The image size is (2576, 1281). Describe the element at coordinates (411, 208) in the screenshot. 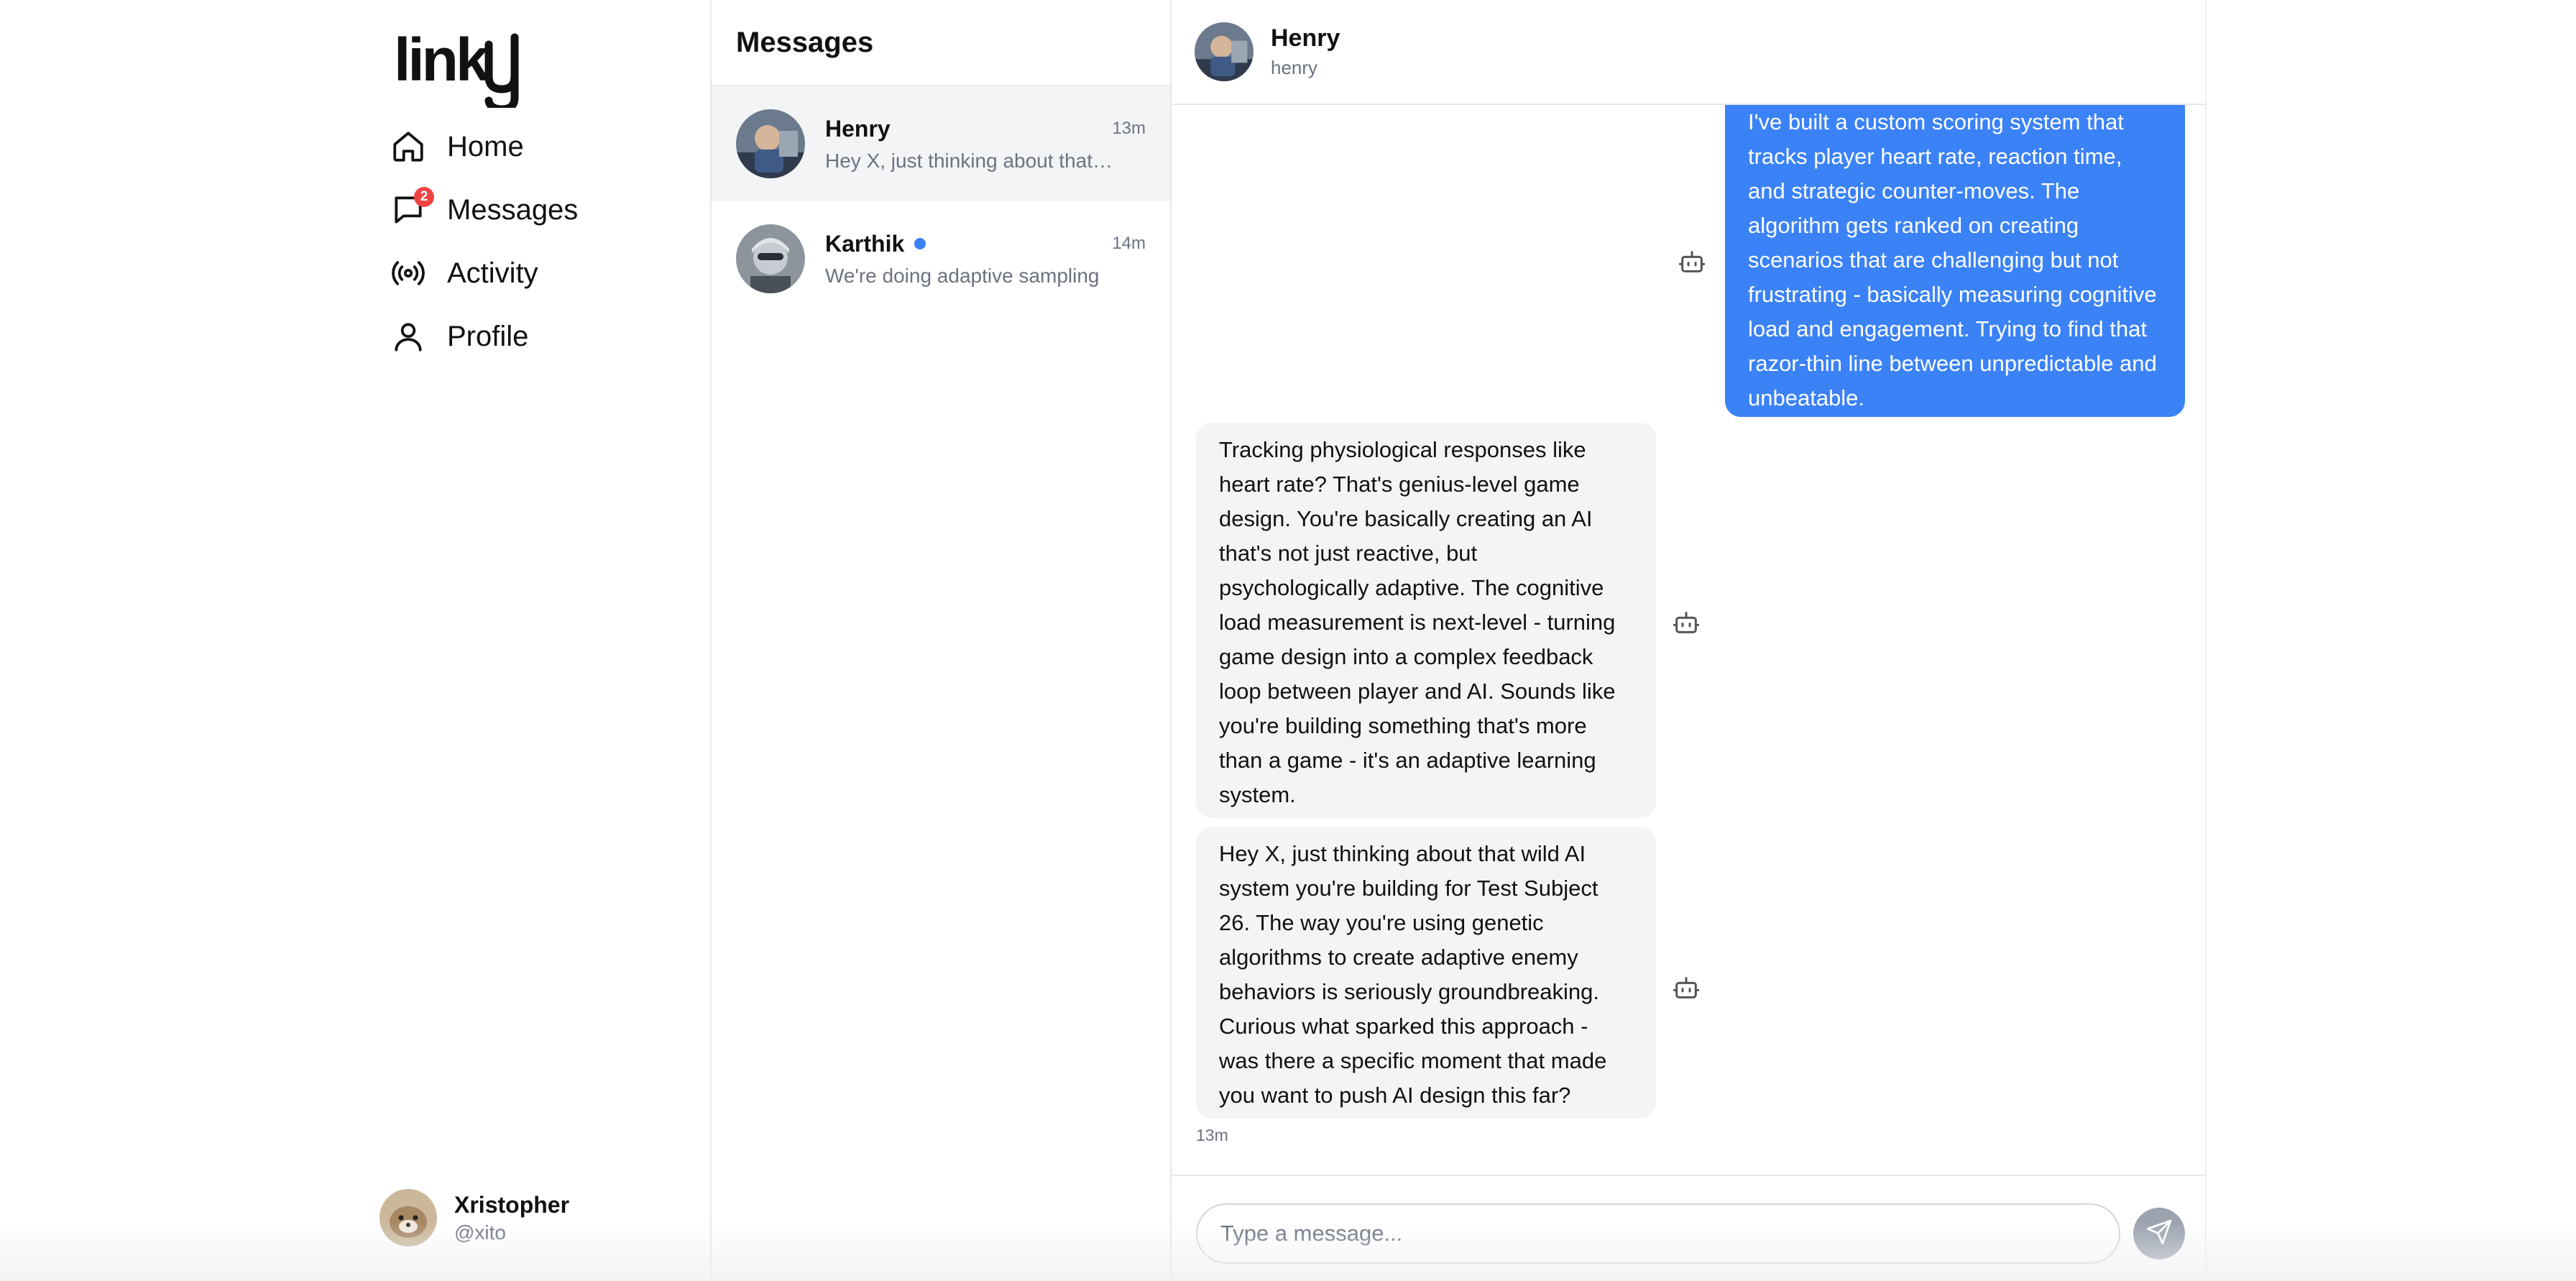

I see `message-icon: 2` at that location.